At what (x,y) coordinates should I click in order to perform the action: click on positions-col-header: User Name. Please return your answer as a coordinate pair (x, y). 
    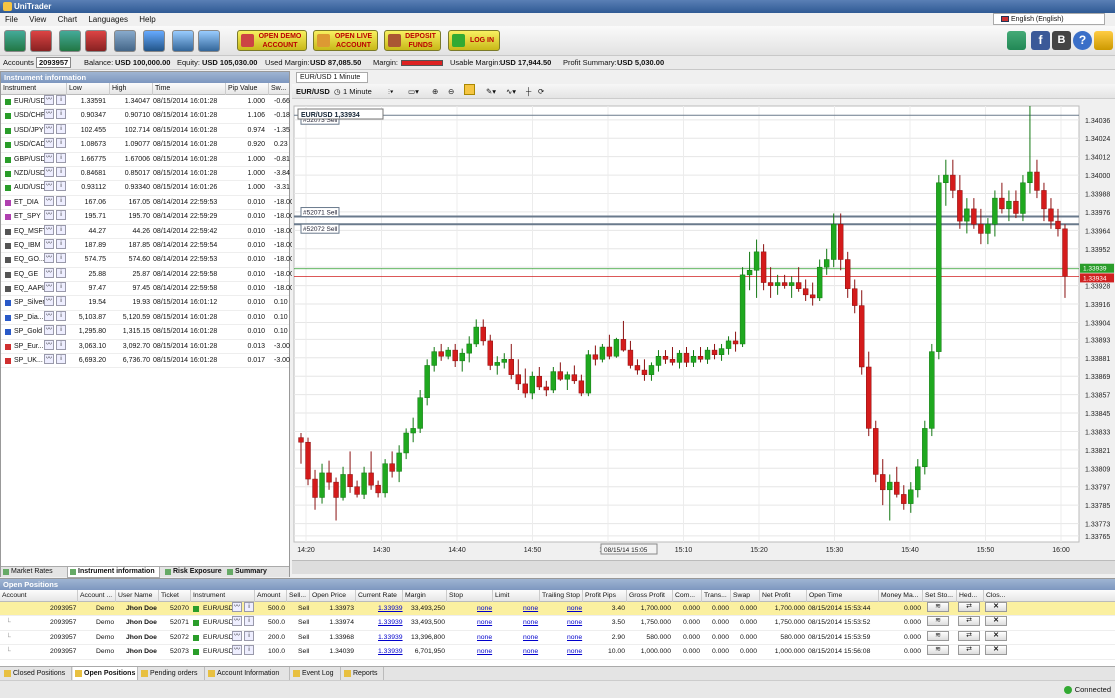
    Looking at the image, I should click on (136, 596).